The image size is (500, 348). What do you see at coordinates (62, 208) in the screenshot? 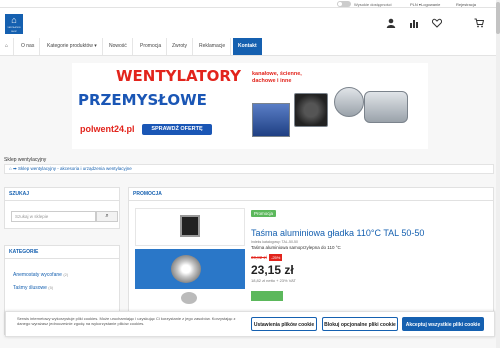
I see `search-box: SZUKAJ Szukaj w sklepie ⌕` at bounding box center [62, 208].